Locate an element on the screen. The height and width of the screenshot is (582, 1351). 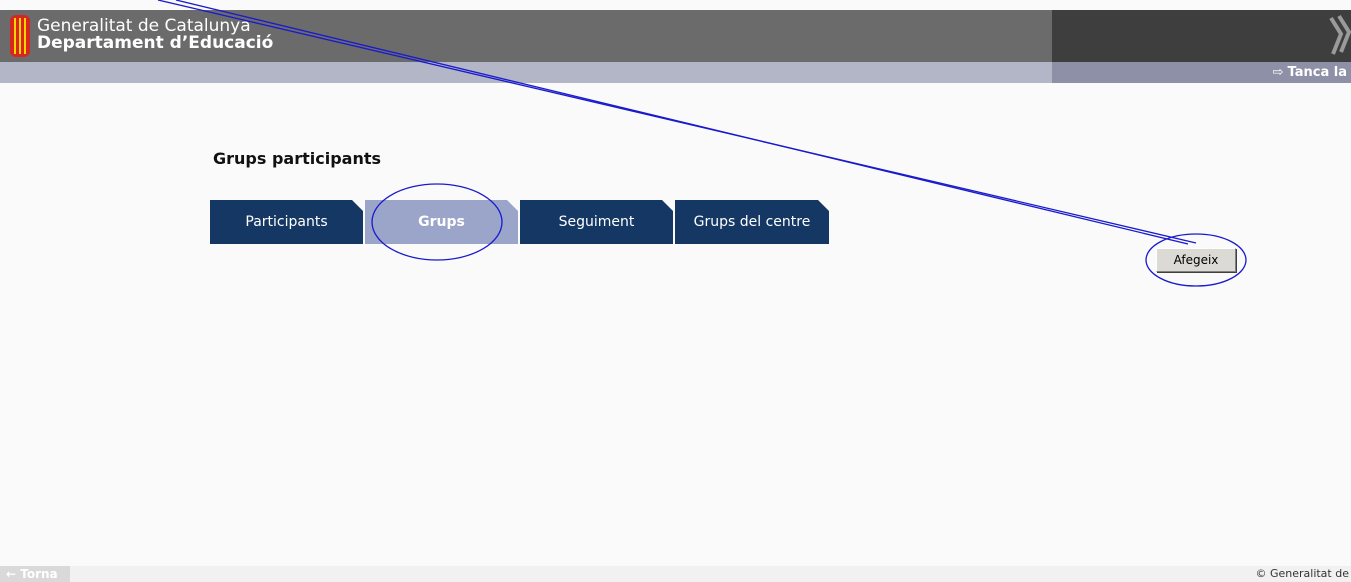
tab-seguiment: Seguiment is located at coordinates (596, 222).